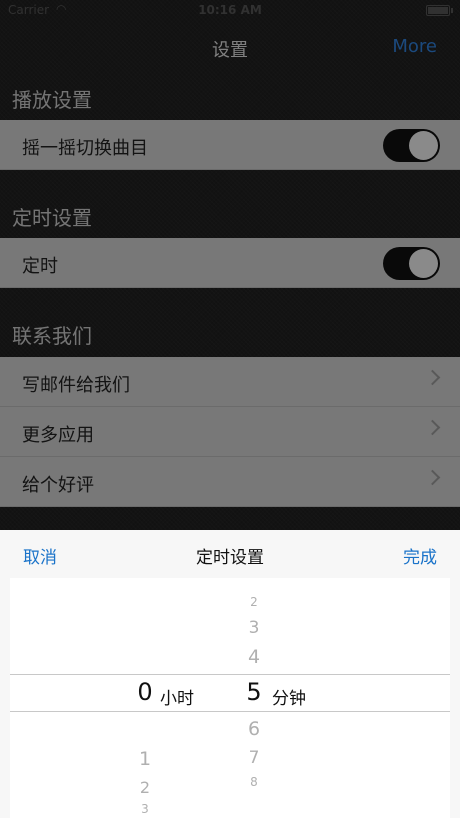 This screenshot has height=818, width=460. What do you see at coordinates (145, 692) in the screenshot?
I see `hour-selected: 0` at bounding box center [145, 692].